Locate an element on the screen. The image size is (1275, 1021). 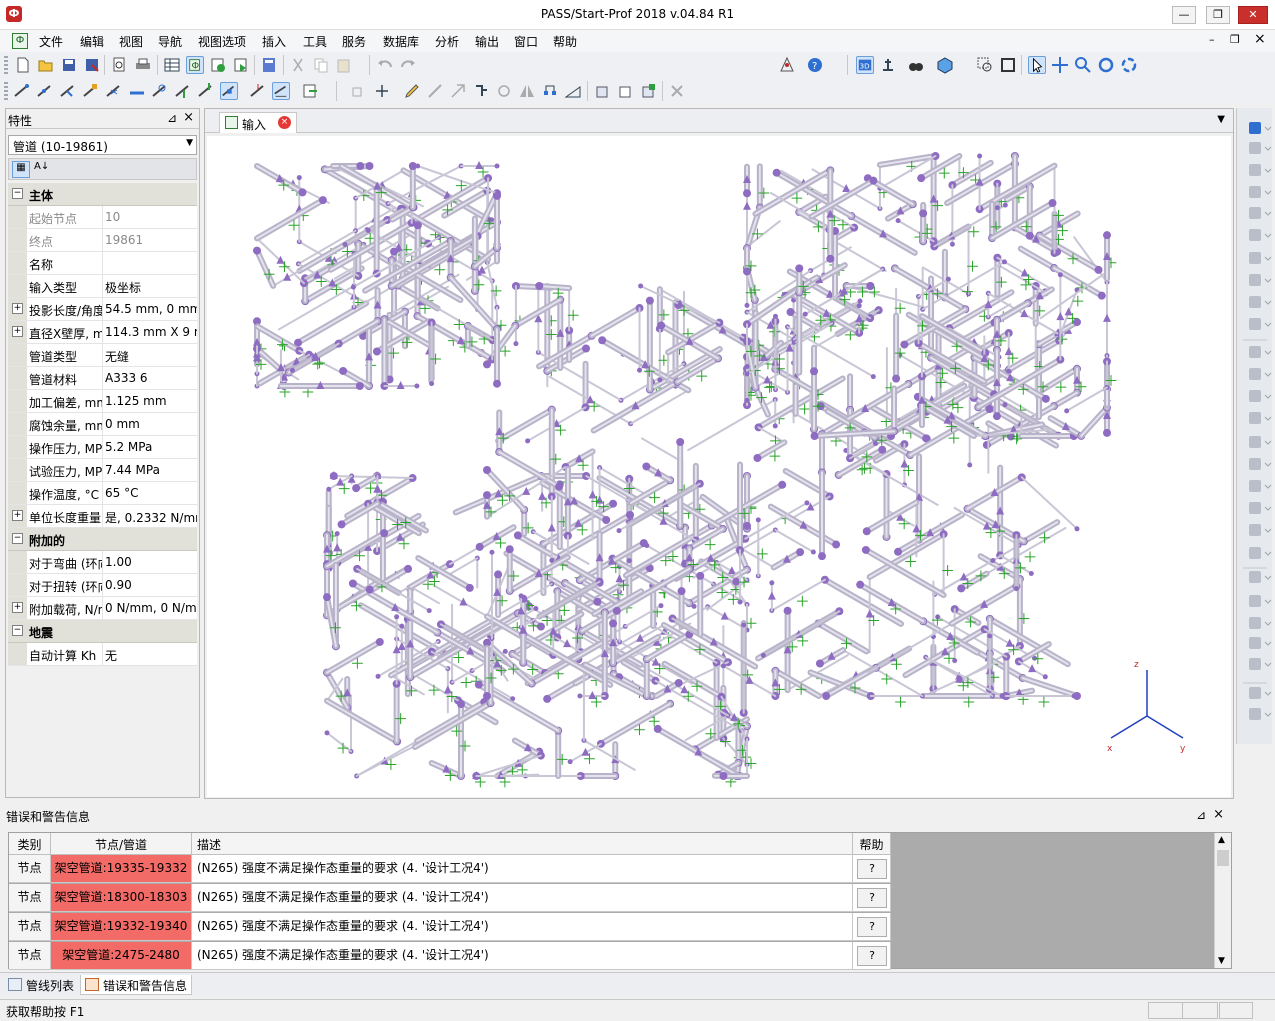
property-row: + 附加载荷, N/mm0 N/mm, 0 N/mm is located at coordinates (102, 608).